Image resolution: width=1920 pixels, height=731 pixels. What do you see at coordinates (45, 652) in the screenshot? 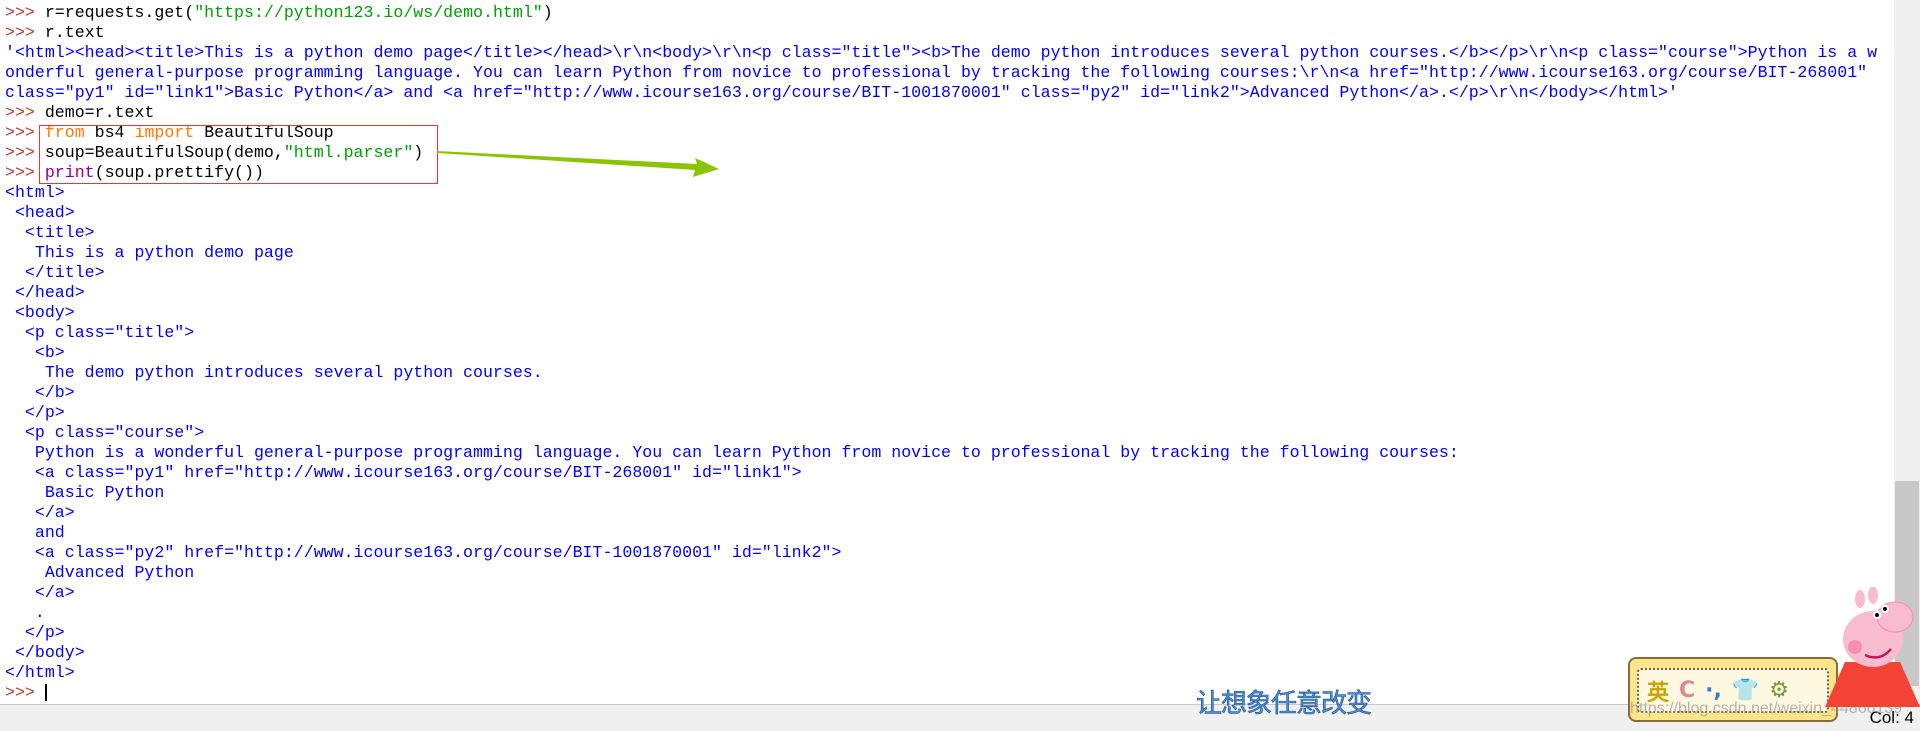
I see `console-text: </body>` at bounding box center [45, 652].